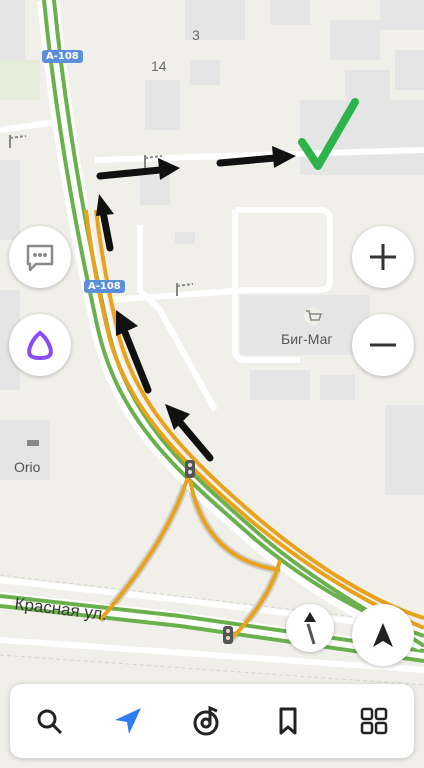  What do you see at coordinates (33, 443) in the screenshot?
I see `armchair-icon` at bounding box center [33, 443].